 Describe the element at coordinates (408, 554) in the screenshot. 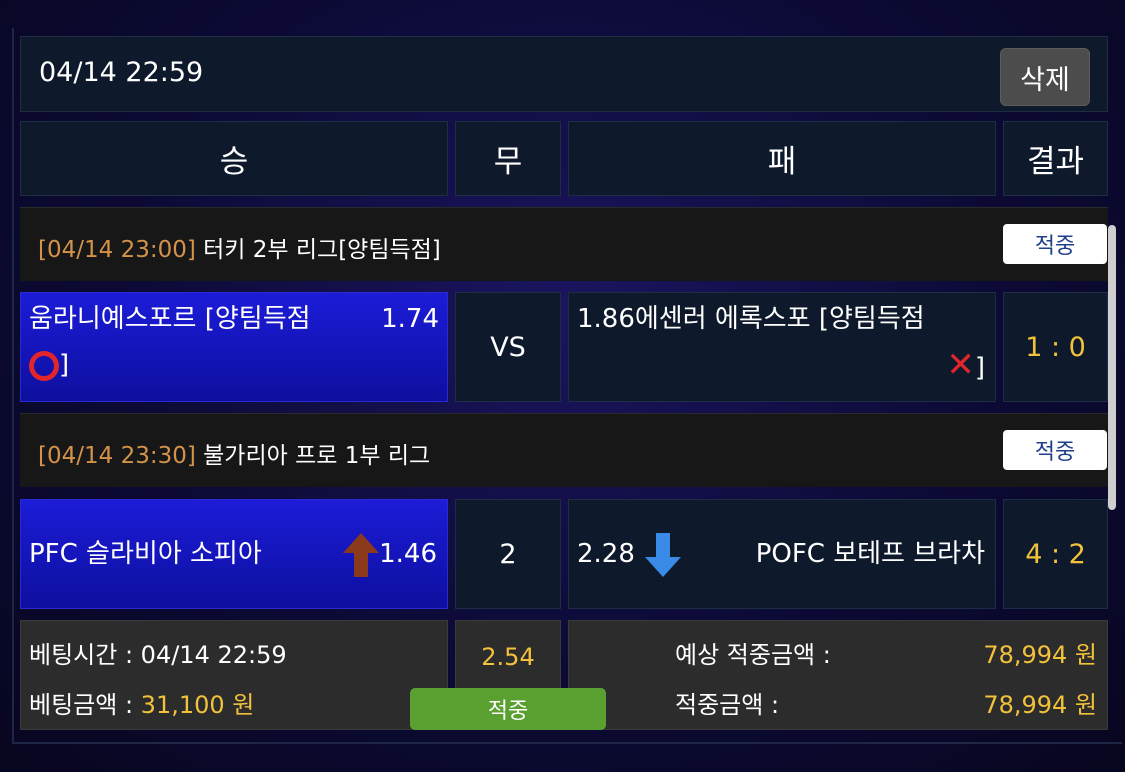

I see `home-odds: 1.46` at that location.